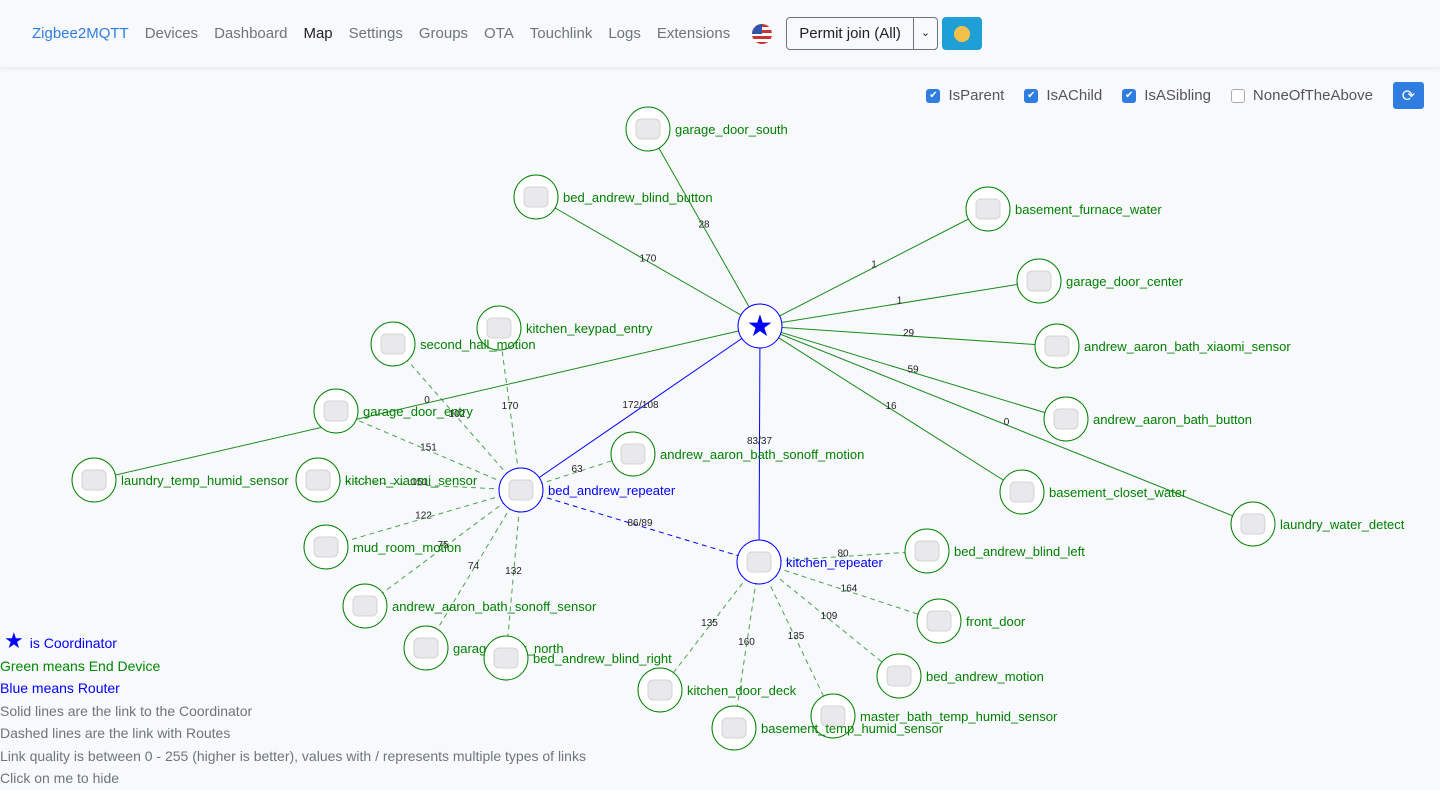 This screenshot has height=790, width=1440. I want to click on device-node: garage_door_south, so click(706, 129).